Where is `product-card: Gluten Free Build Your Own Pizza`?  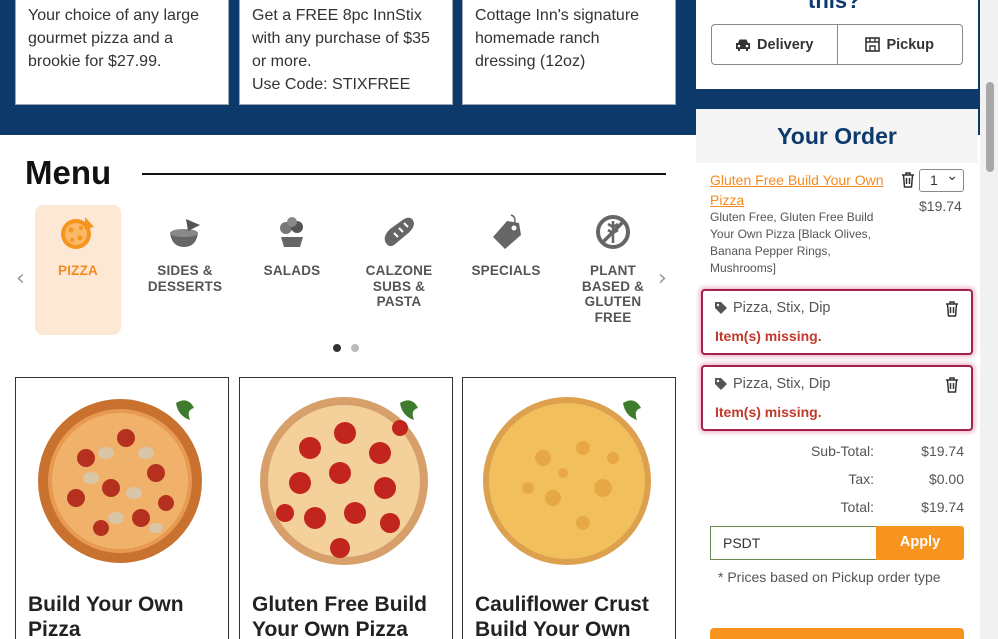
product-card: Gluten Free Build Your Own Pizza is located at coordinates (346, 508).